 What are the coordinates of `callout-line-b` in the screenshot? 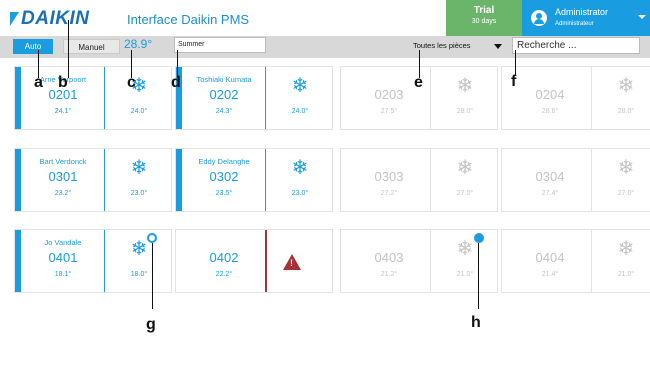 It's located at (68, 49).